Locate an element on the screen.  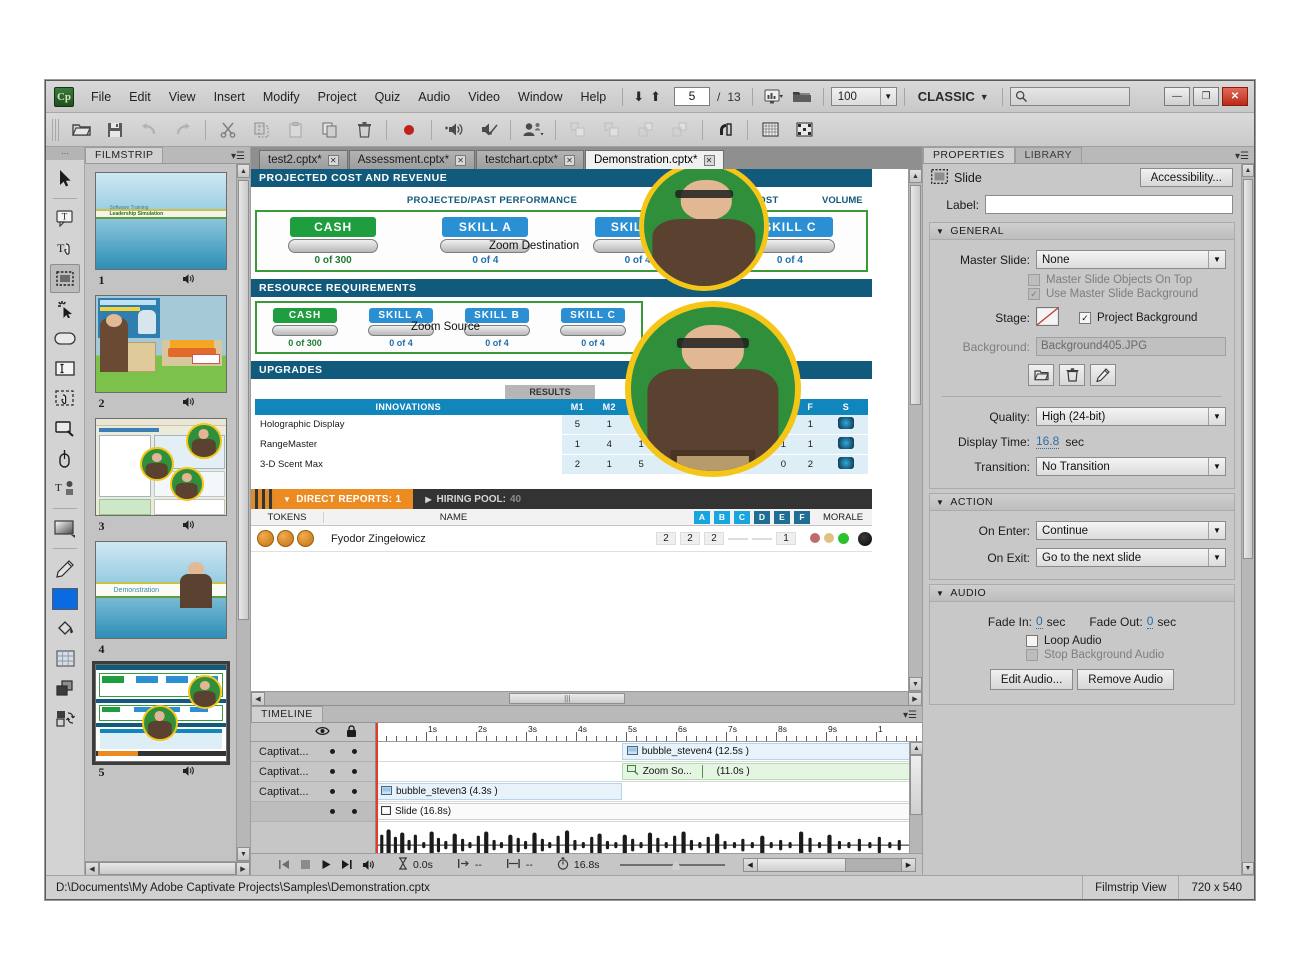
timeline-row: bubble_steven4 (12.5s ) is located at coordinates (649, 752).